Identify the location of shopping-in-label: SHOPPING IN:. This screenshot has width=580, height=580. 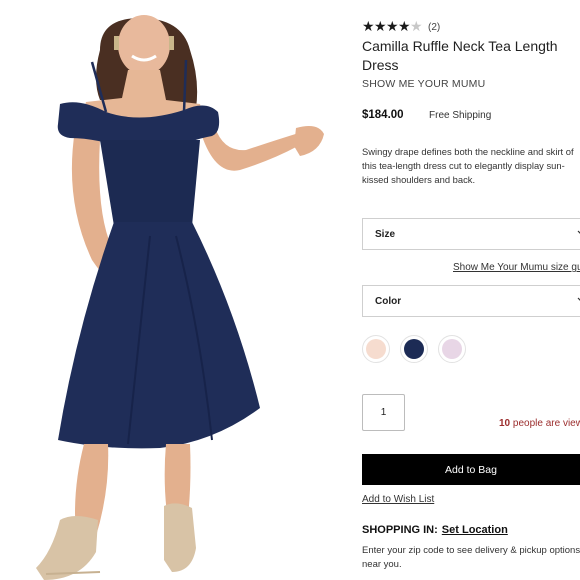
(400, 530).